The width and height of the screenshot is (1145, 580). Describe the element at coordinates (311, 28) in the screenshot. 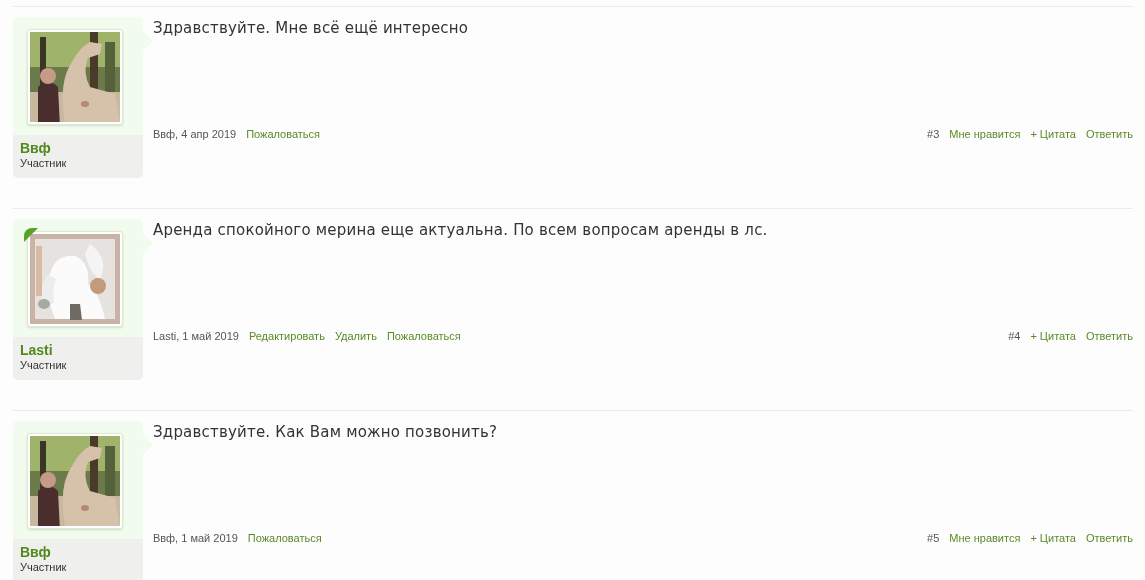

I see `message-text: Здравствуйте. Мне всё ещё интересно` at that location.